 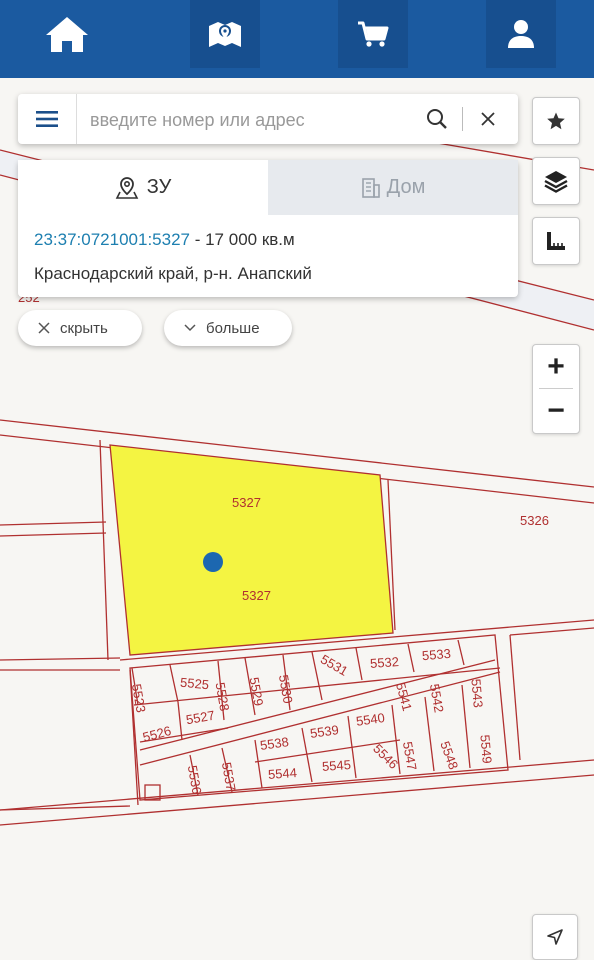 What do you see at coordinates (485, 749) in the screenshot?
I see `map-label-5549: 5549` at bounding box center [485, 749].